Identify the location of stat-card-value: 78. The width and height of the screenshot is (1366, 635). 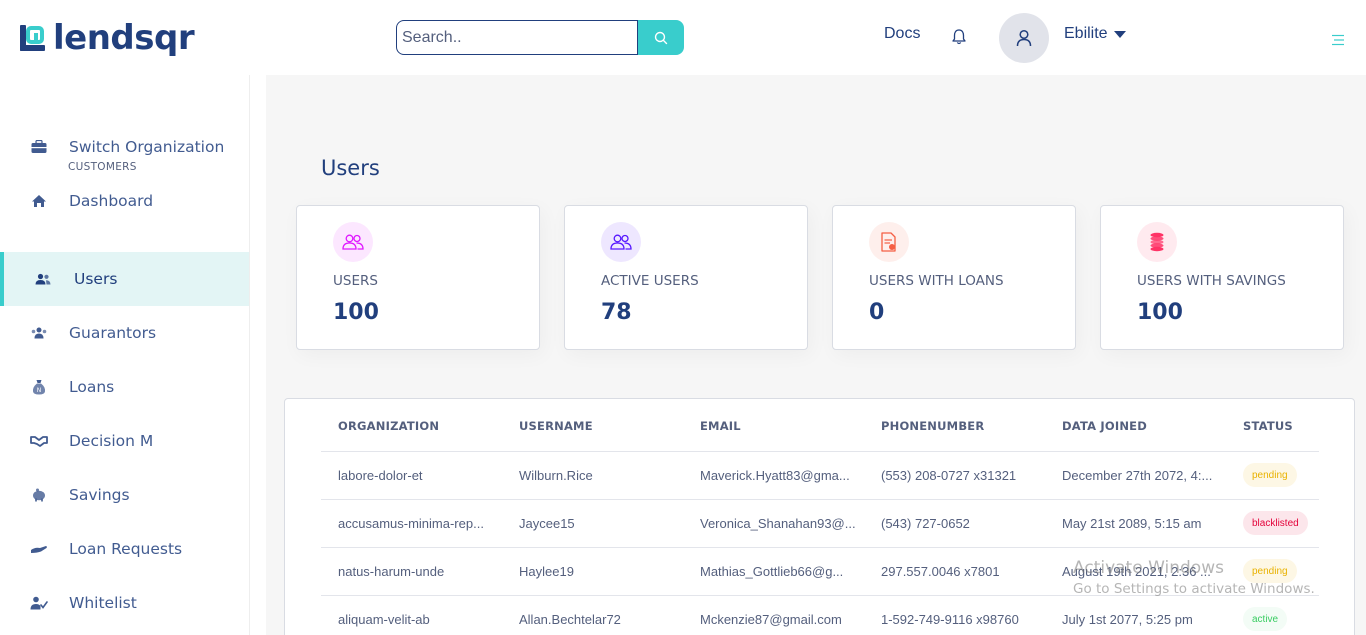
(616, 312).